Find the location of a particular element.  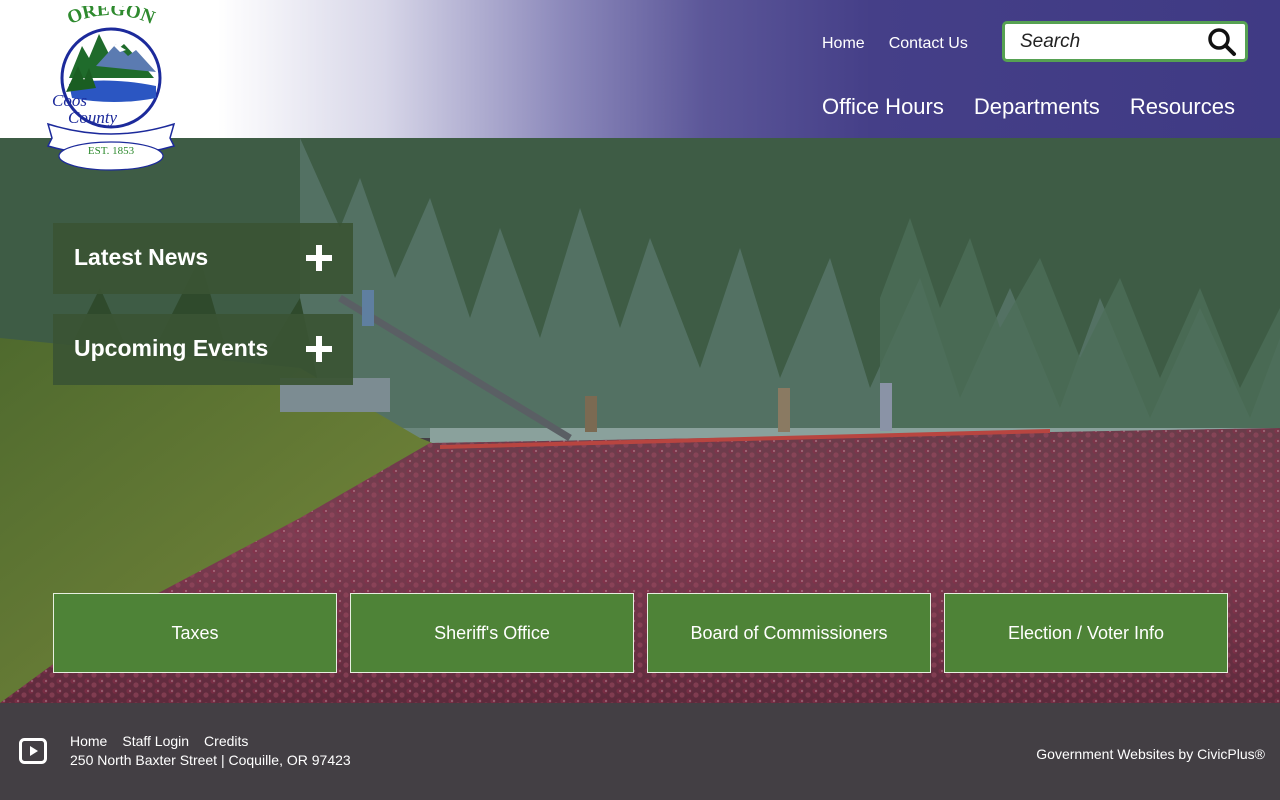

latest-news-label: Latest News is located at coordinates (141, 257).